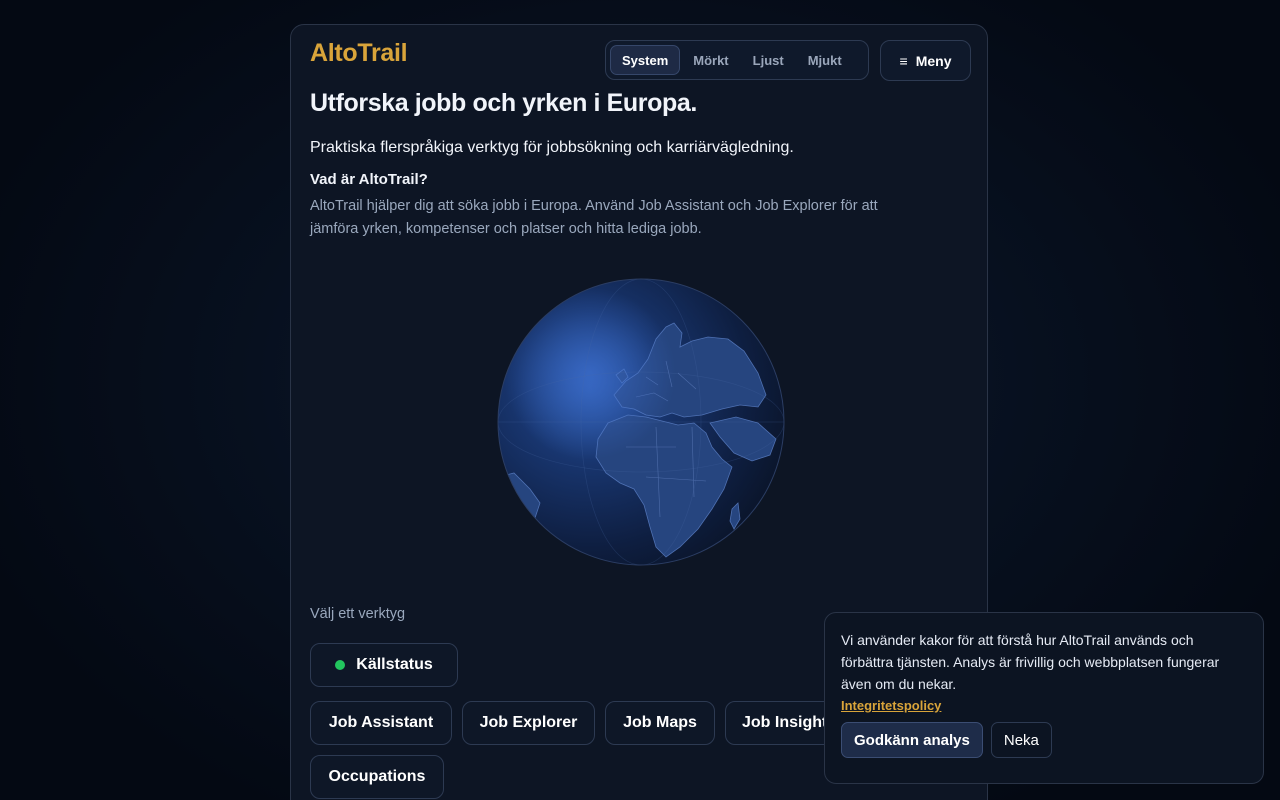 This screenshot has height=800, width=1280. What do you see at coordinates (645, 60) in the screenshot?
I see `theme-option-system: System` at bounding box center [645, 60].